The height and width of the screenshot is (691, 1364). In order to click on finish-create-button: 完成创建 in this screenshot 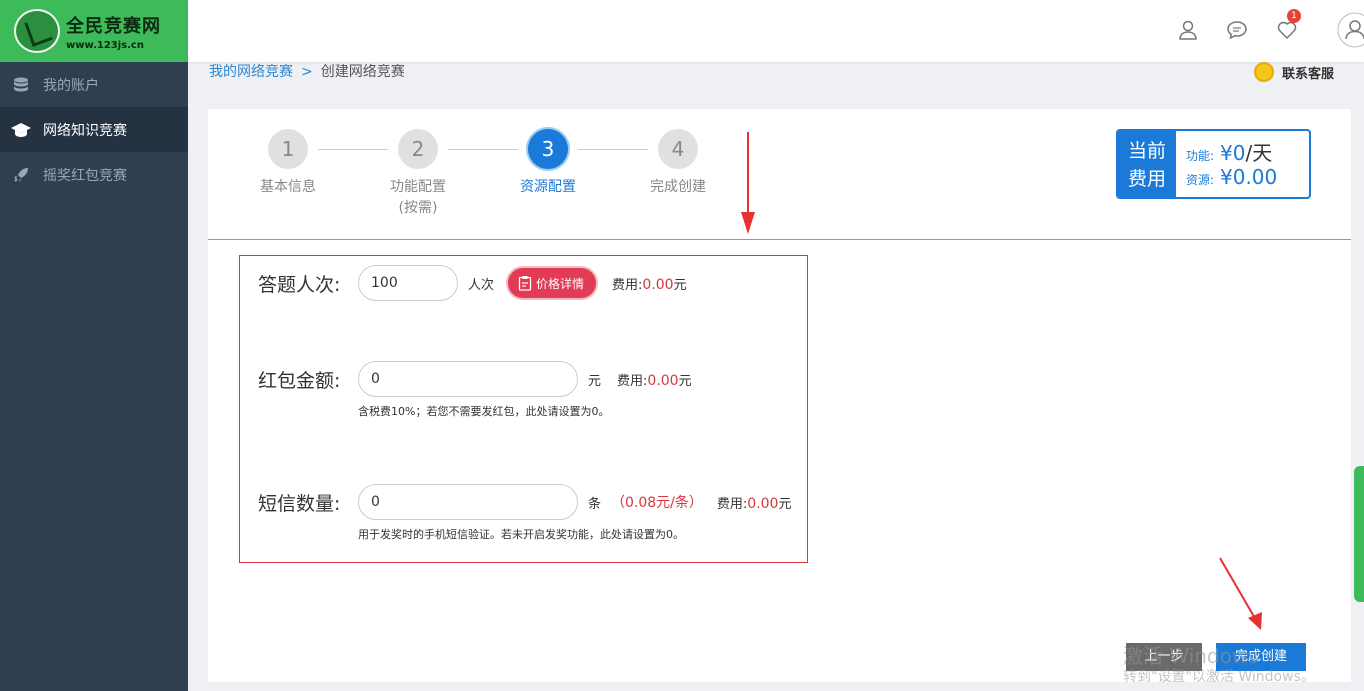, I will do `click(1261, 657)`.